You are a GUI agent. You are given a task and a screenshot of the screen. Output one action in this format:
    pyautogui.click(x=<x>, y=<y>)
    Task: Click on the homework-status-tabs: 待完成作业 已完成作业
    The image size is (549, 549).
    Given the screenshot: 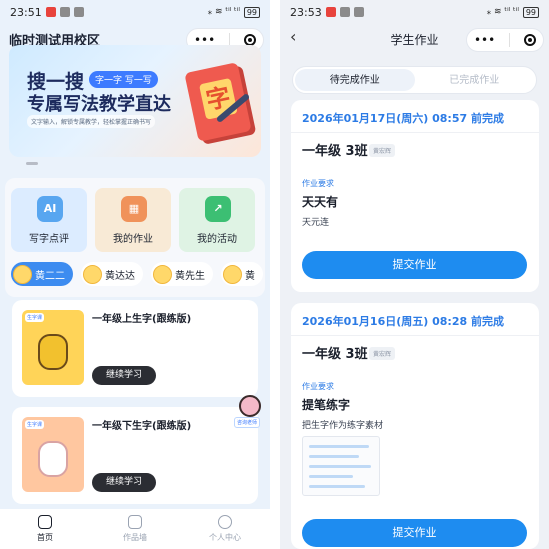 What is the action you would take?
    pyautogui.click(x=414, y=80)
    